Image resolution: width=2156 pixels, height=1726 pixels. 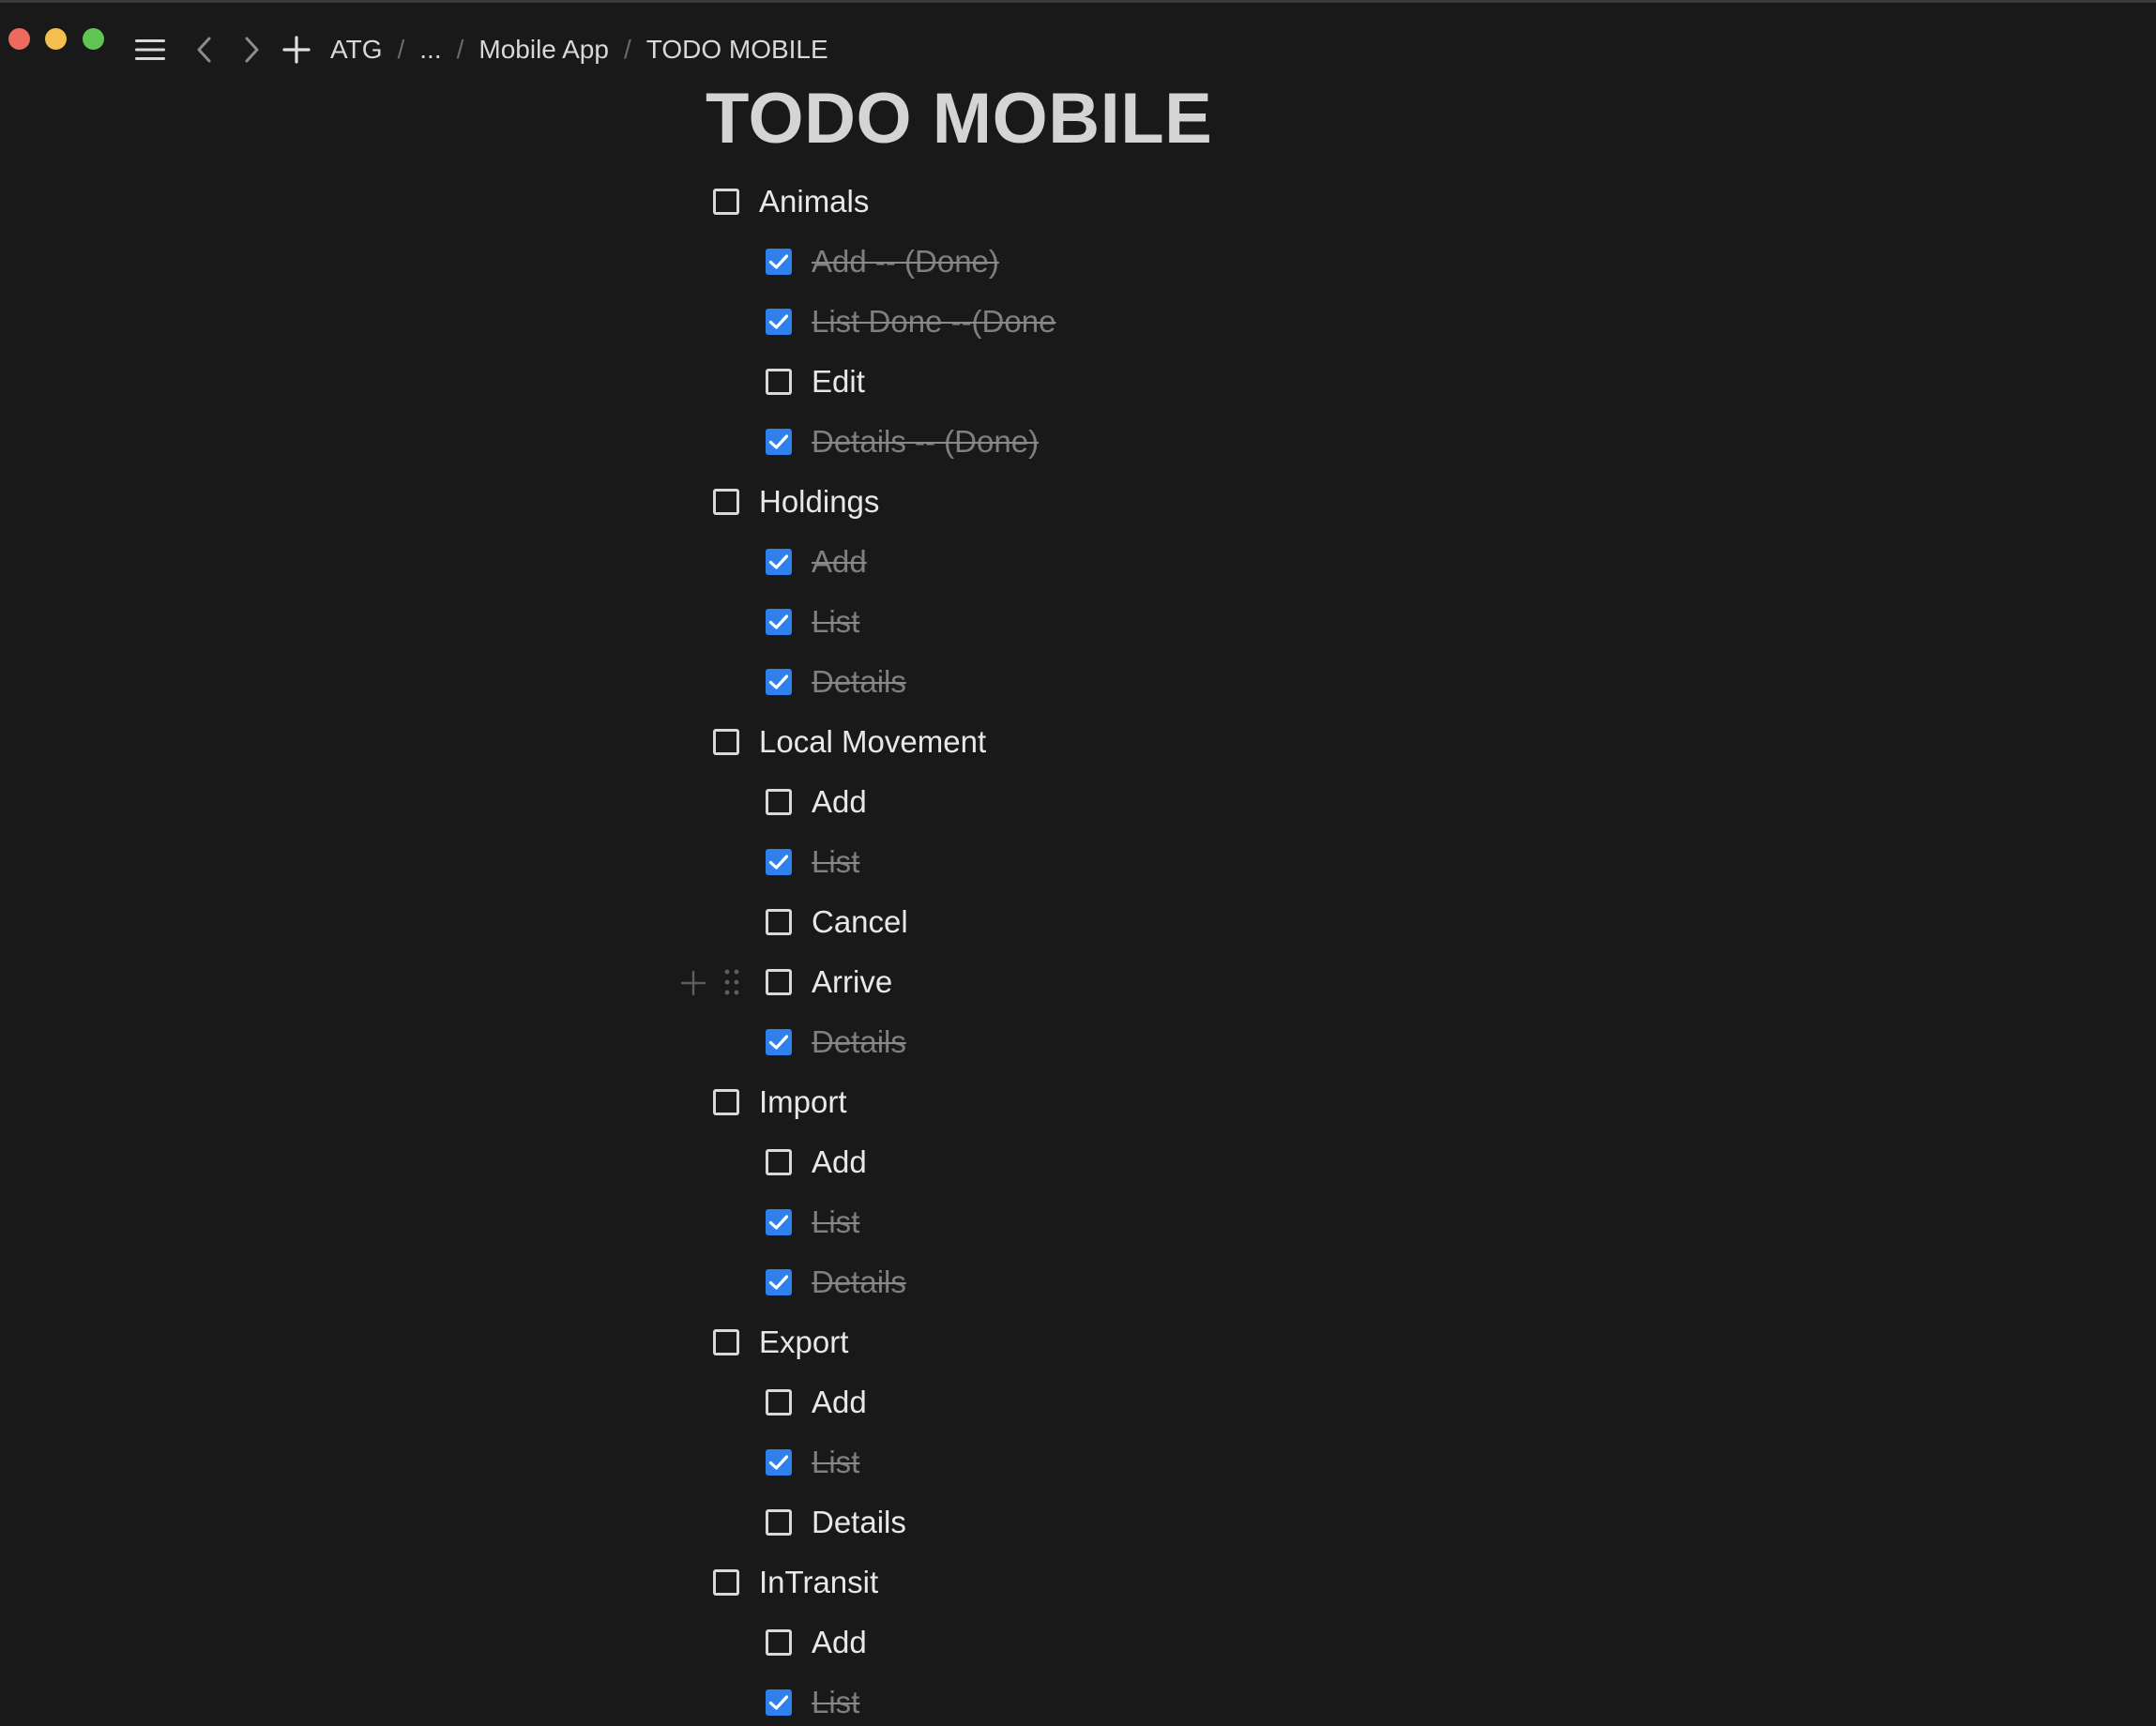 I want to click on todo-label: Details -- (Done), so click(x=925, y=442).